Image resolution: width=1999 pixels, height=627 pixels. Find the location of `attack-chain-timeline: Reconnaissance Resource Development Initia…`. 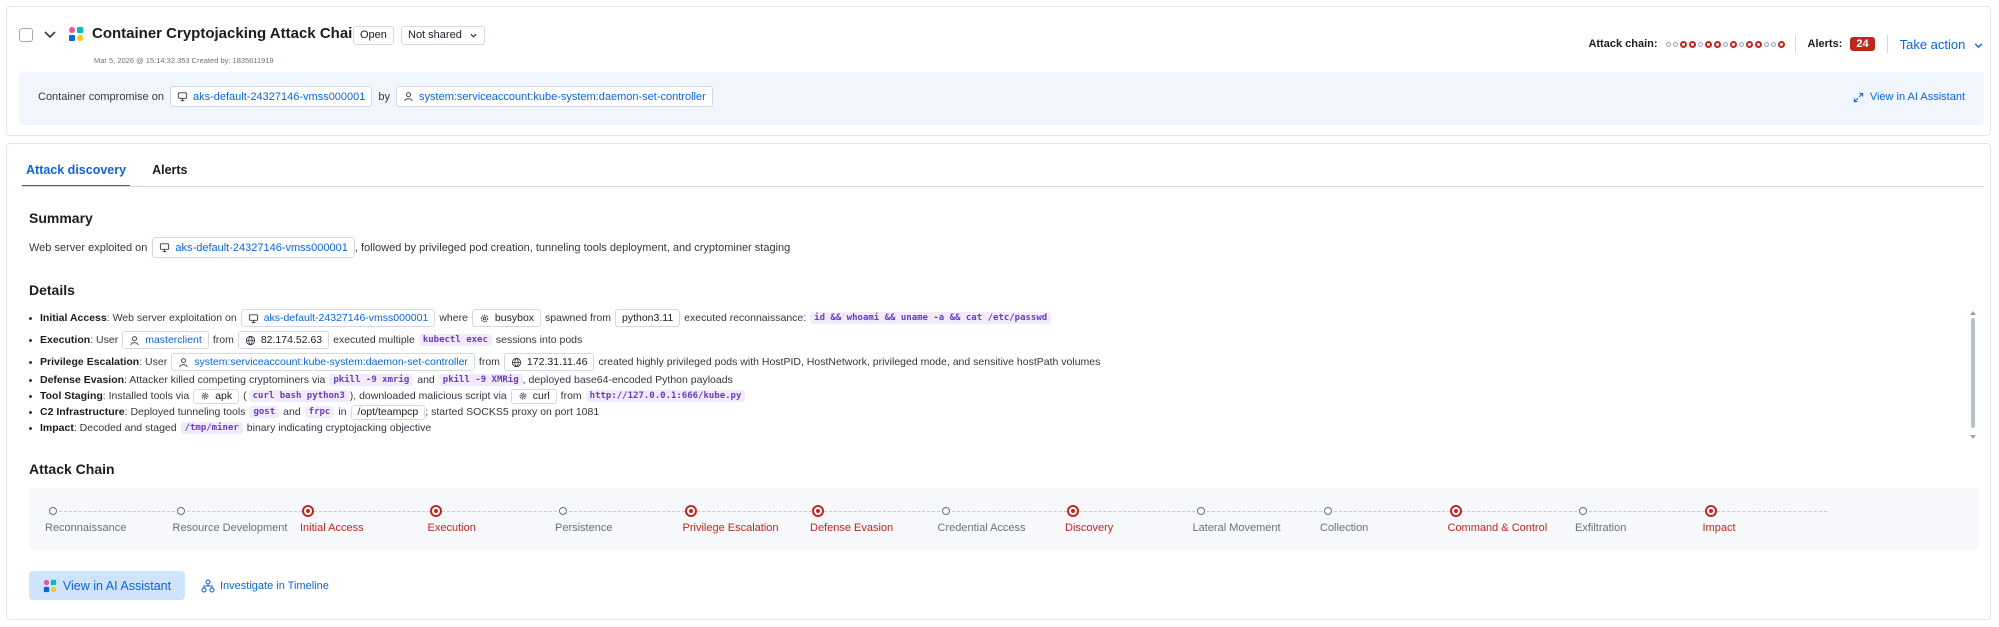

attack-chain-timeline: Reconnaissance Resource Development Initia… is located at coordinates (1004, 519).